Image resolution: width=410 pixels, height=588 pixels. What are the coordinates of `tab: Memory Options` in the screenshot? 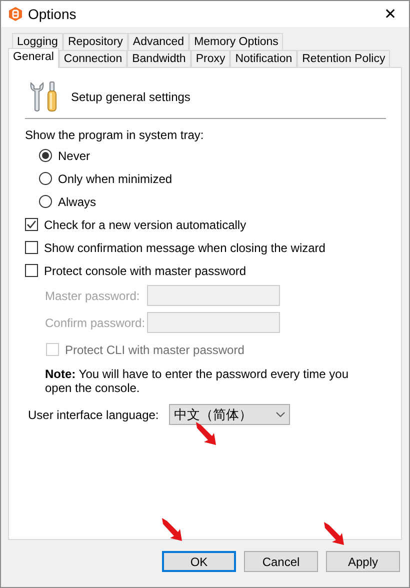 It's located at (236, 41).